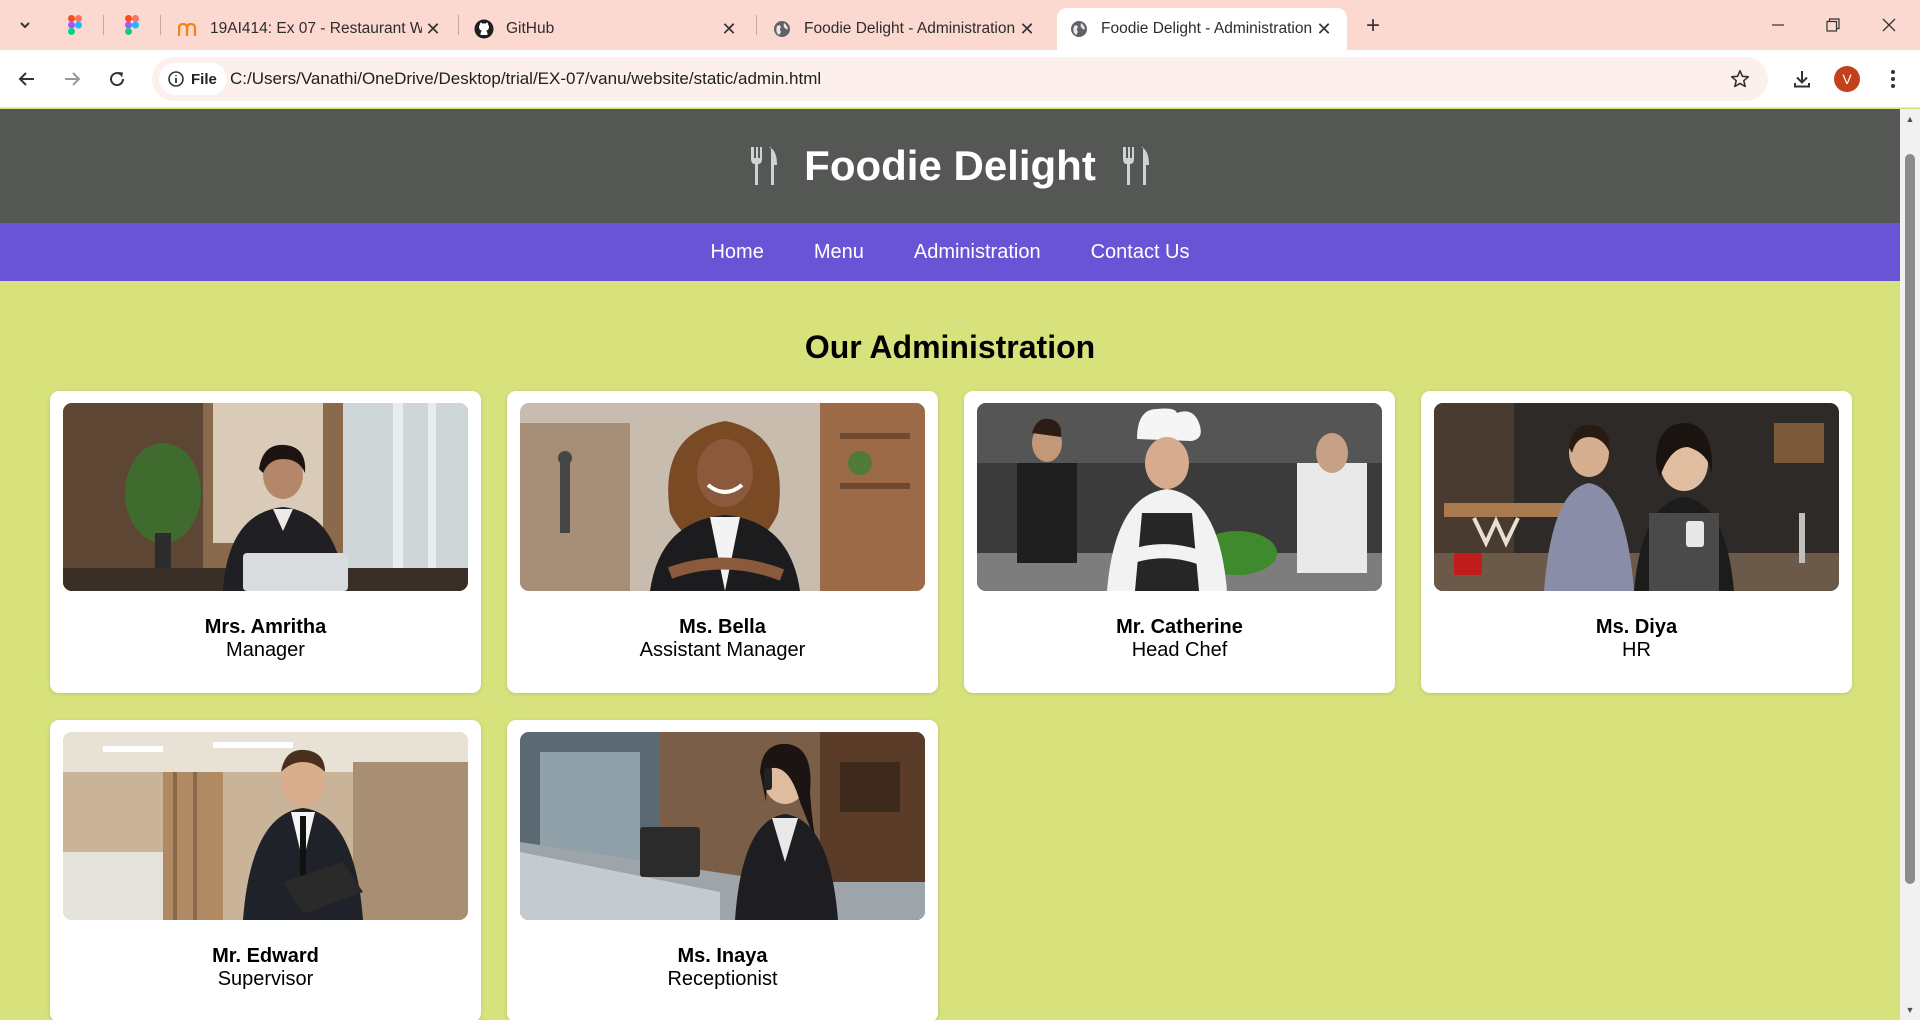 This screenshot has height=1020, width=1920. I want to click on close-icon, so click(1889, 25).